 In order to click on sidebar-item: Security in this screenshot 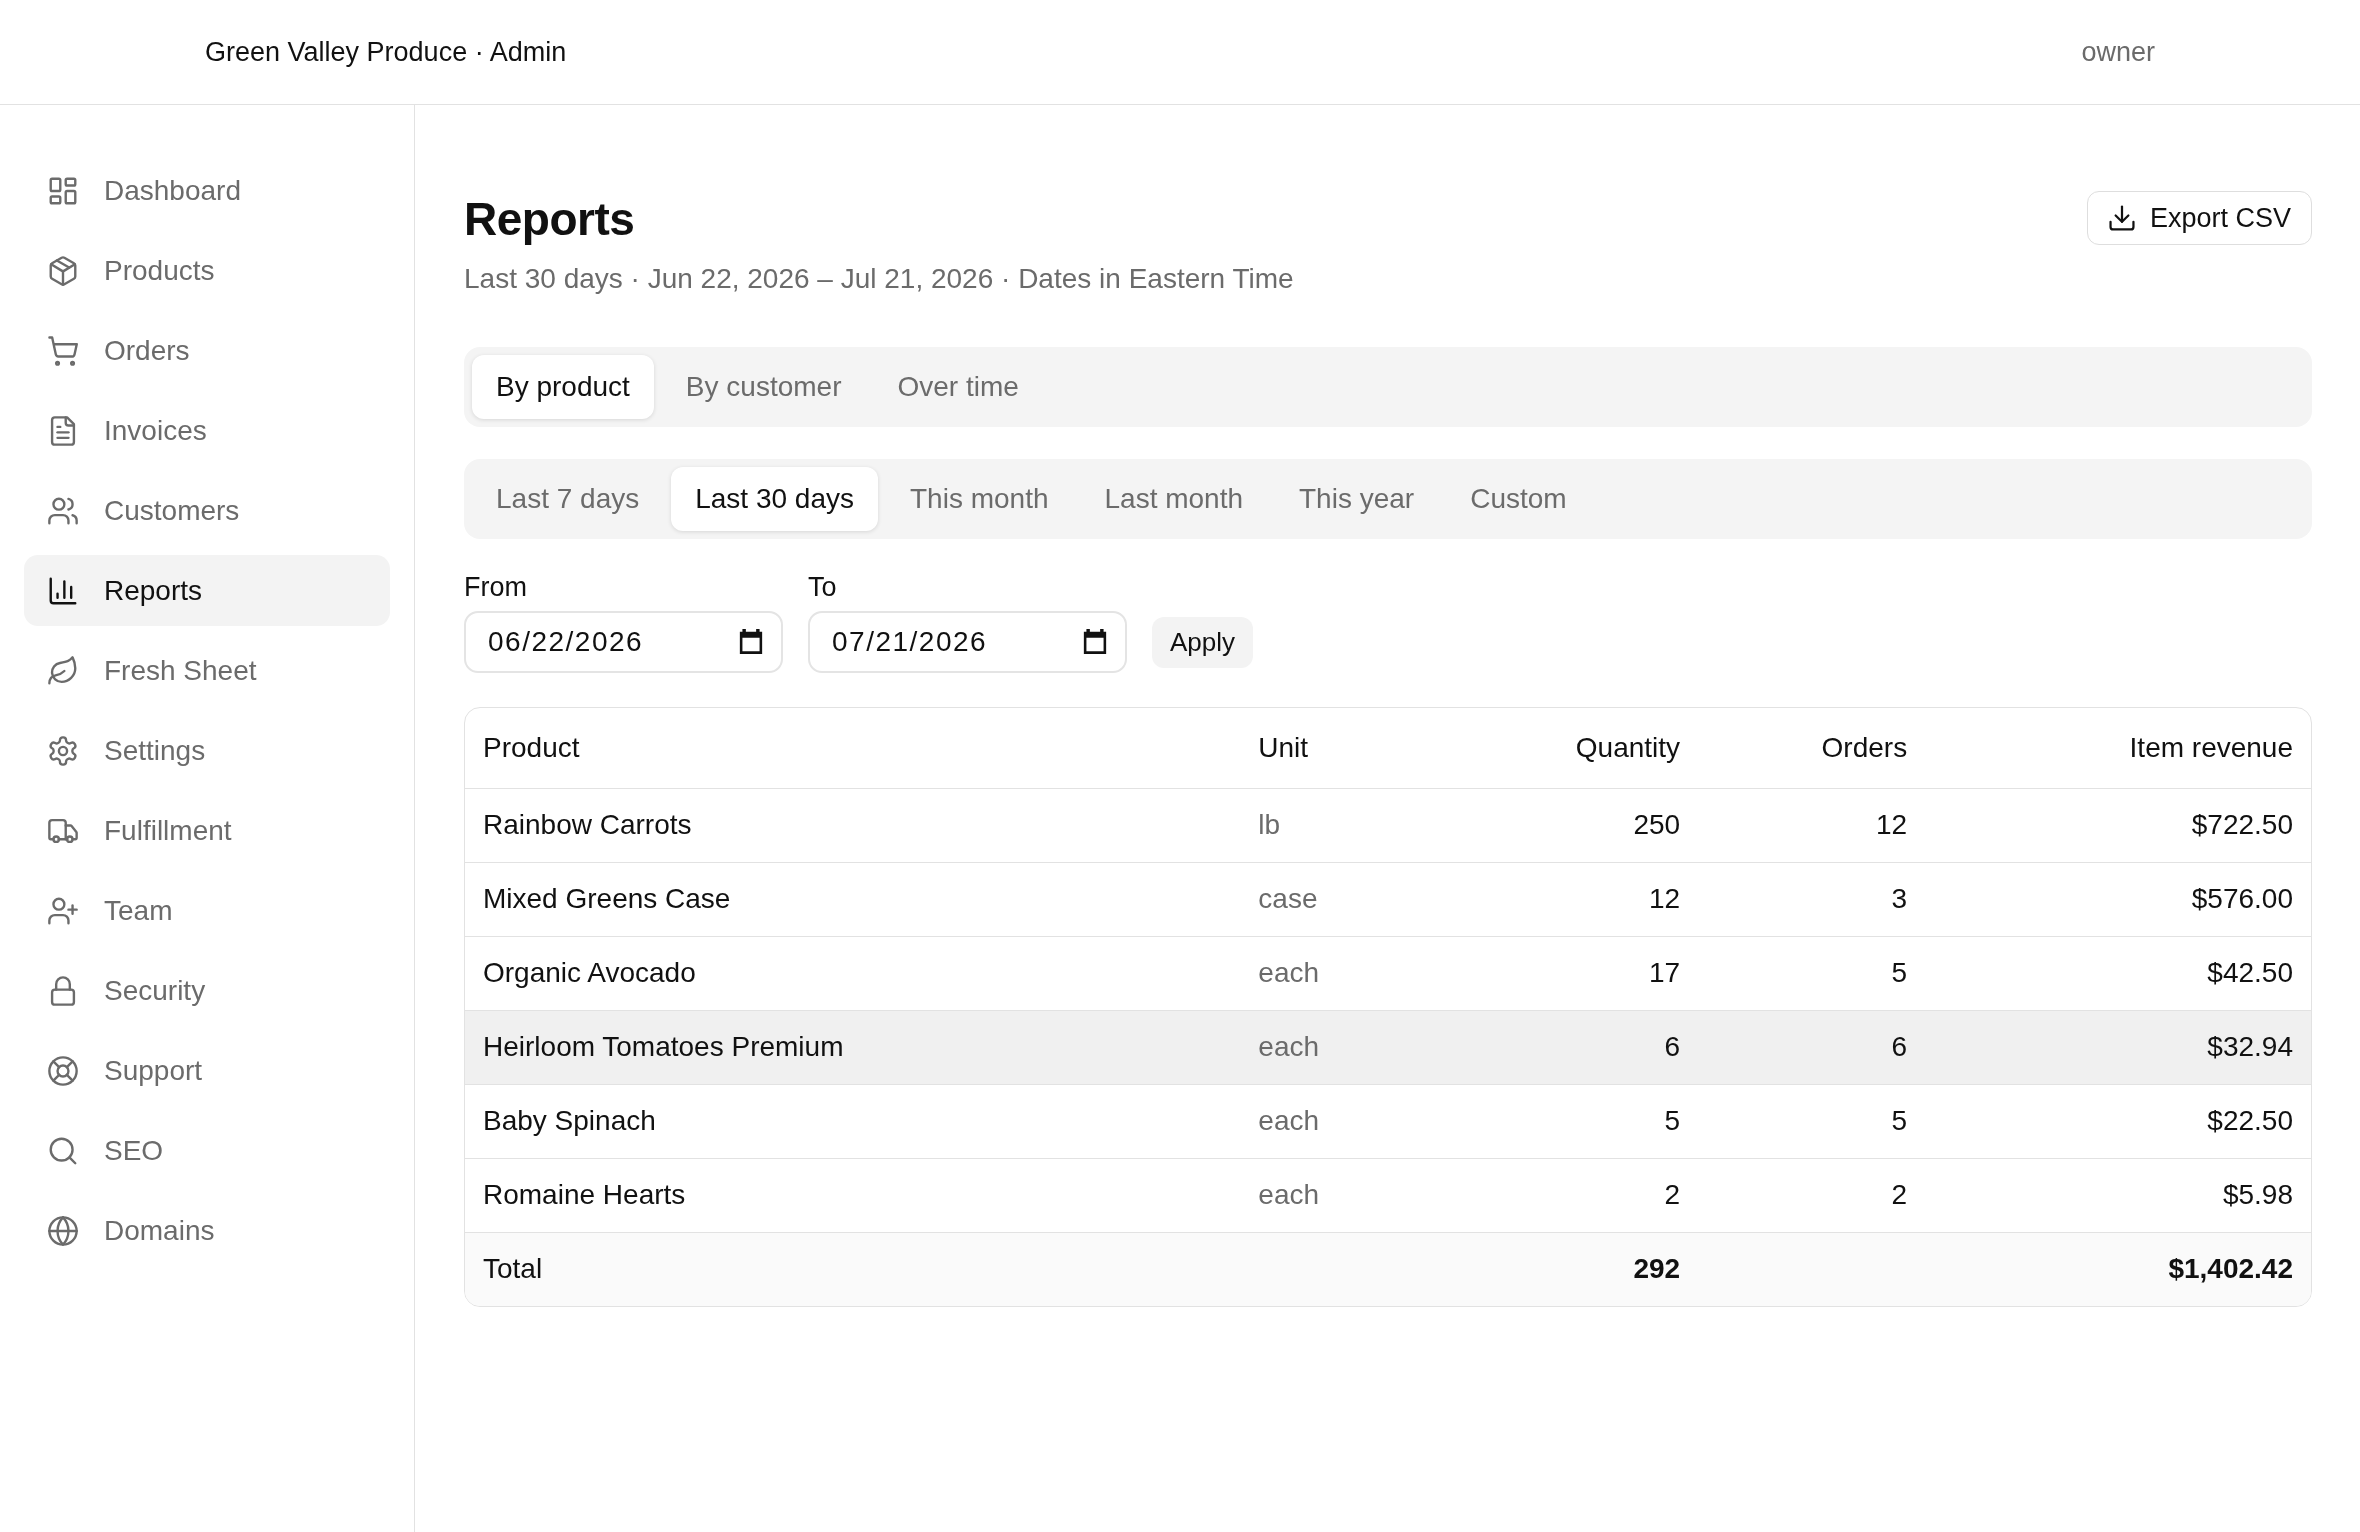, I will do `click(207, 990)`.